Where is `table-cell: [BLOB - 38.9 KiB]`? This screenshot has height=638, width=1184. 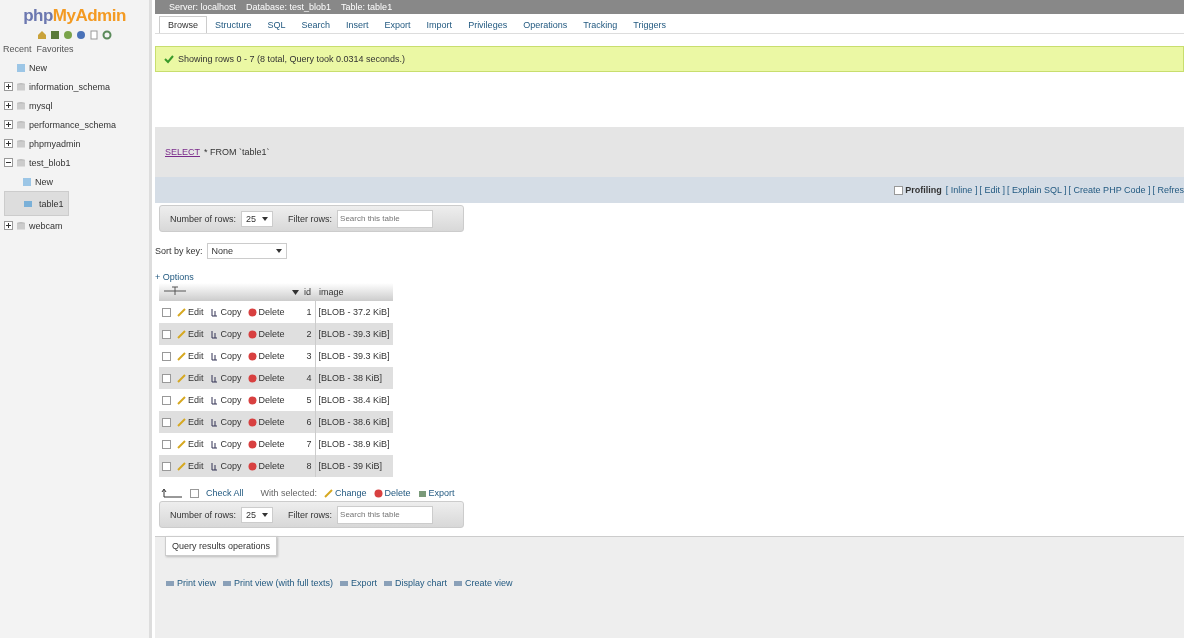
table-cell: [BLOB - 38.9 KiB] is located at coordinates (354, 444).